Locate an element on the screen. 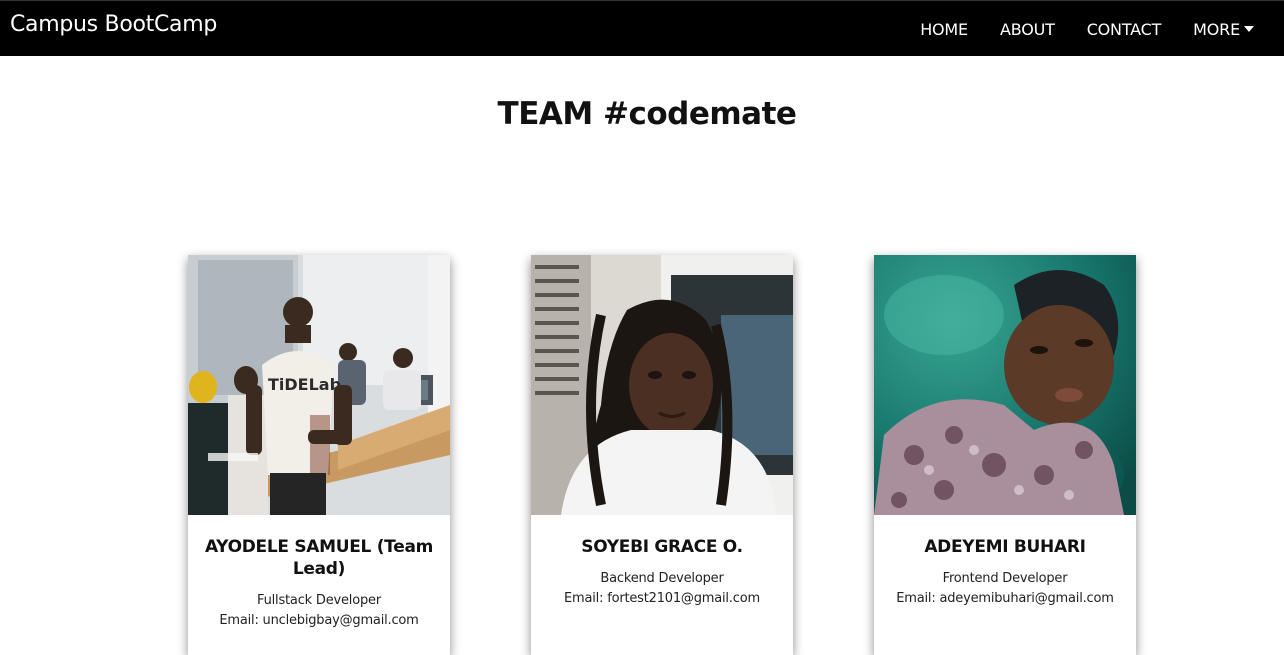 Image resolution: width=1284 pixels, height=655 pixels. member-email: Email: fortest2101@gmail.com is located at coordinates (662, 598).